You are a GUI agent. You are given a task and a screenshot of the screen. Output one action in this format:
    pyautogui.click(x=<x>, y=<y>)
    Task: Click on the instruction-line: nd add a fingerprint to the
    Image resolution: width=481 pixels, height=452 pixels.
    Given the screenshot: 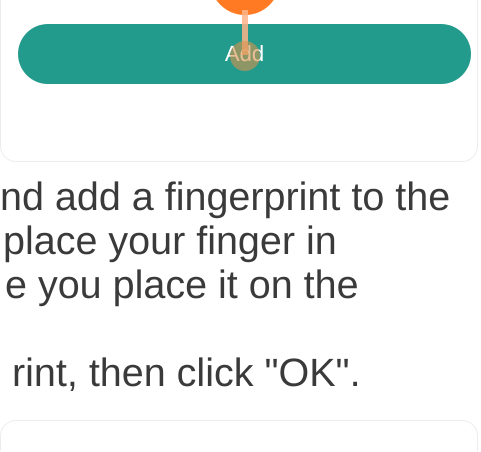 What is the action you would take?
    pyautogui.click(x=225, y=197)
    